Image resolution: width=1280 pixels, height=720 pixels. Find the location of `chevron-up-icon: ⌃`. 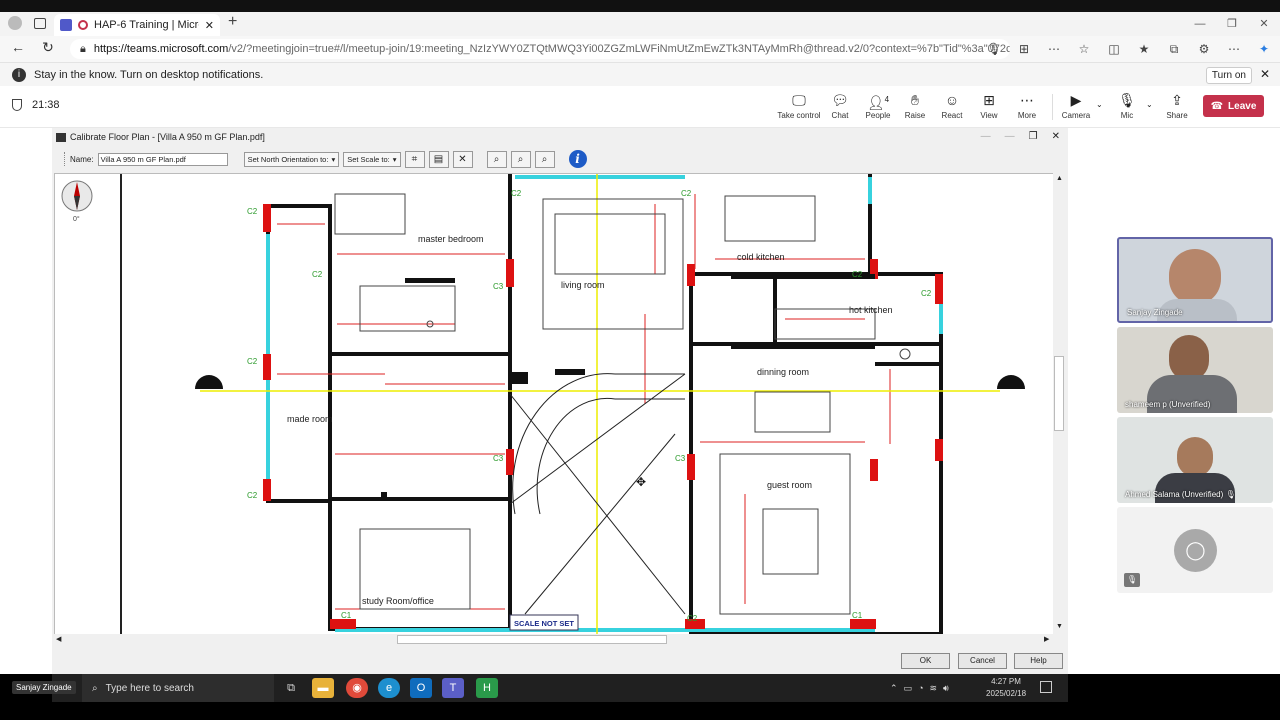

chevron-up-icon: ⌃ is located at coordinates (894, 688).